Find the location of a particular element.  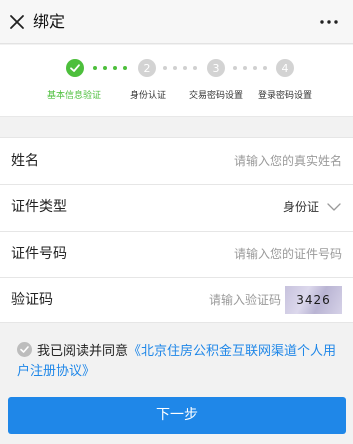

next-button: 下一步 is located at coordinates (177, 415).